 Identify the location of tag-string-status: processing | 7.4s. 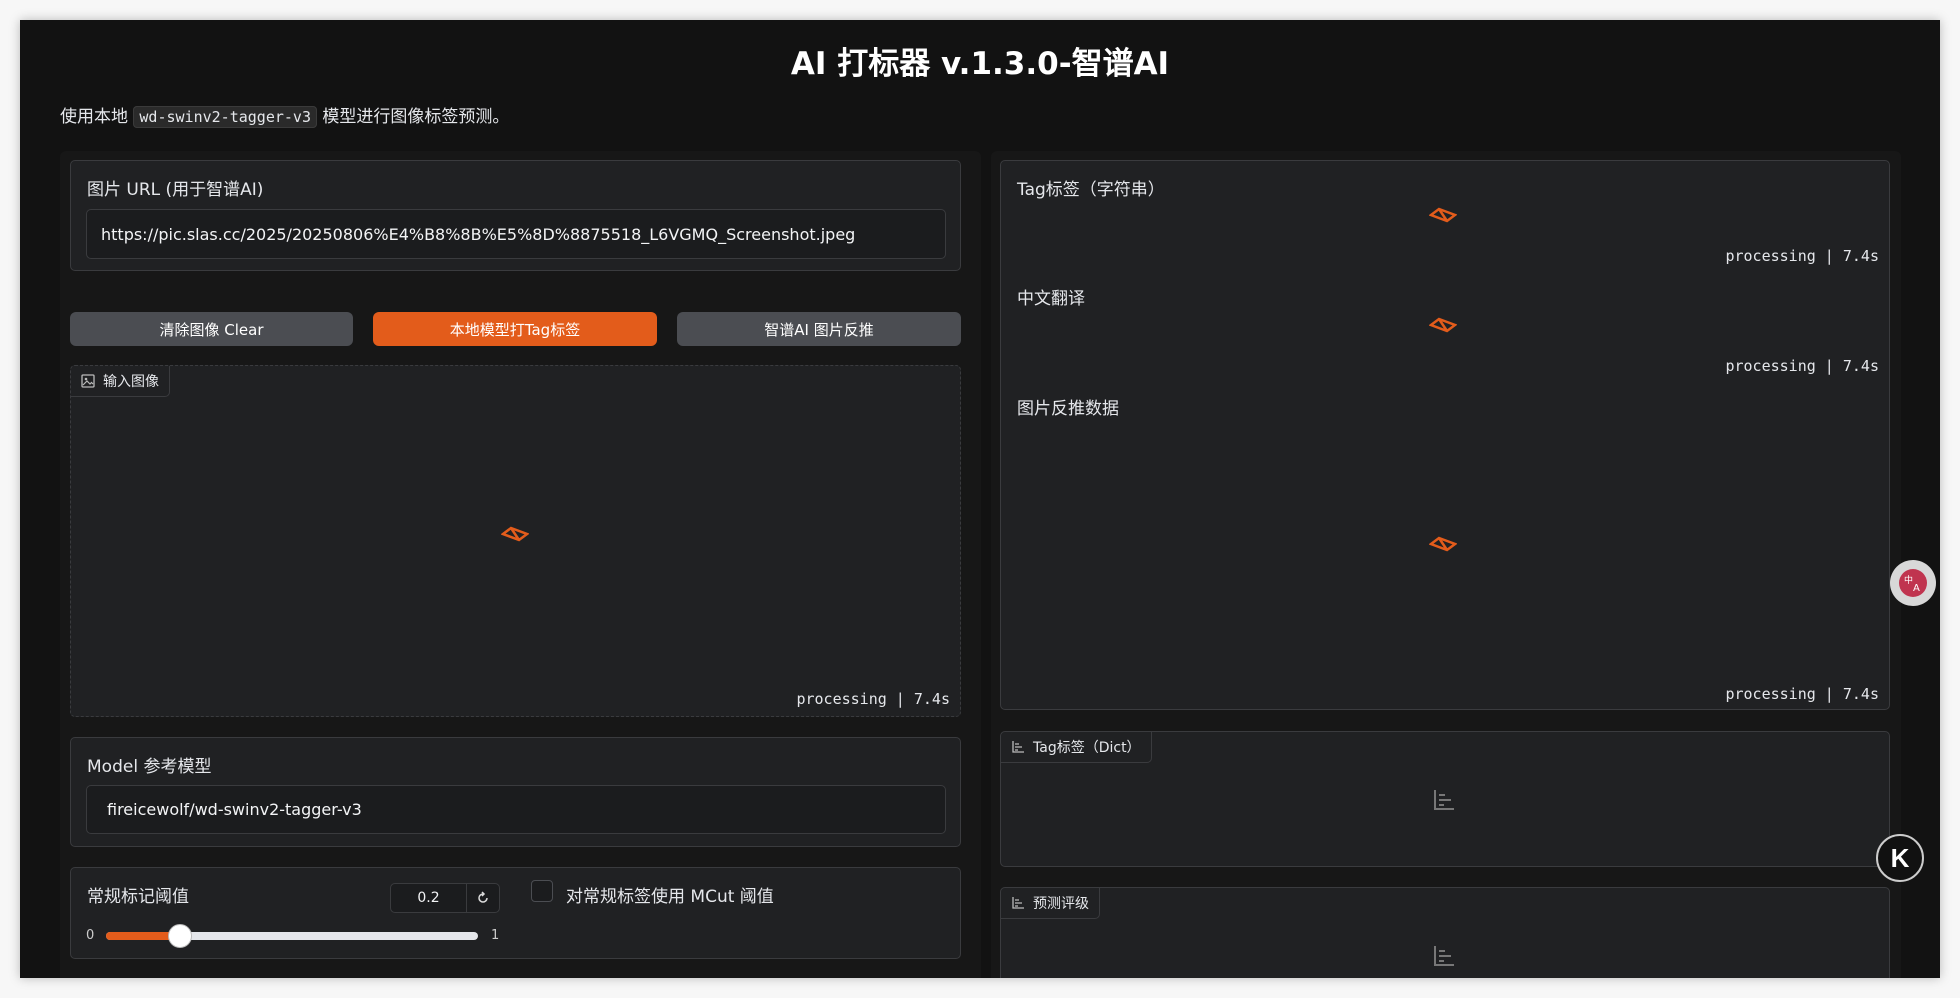
(1802, 256).